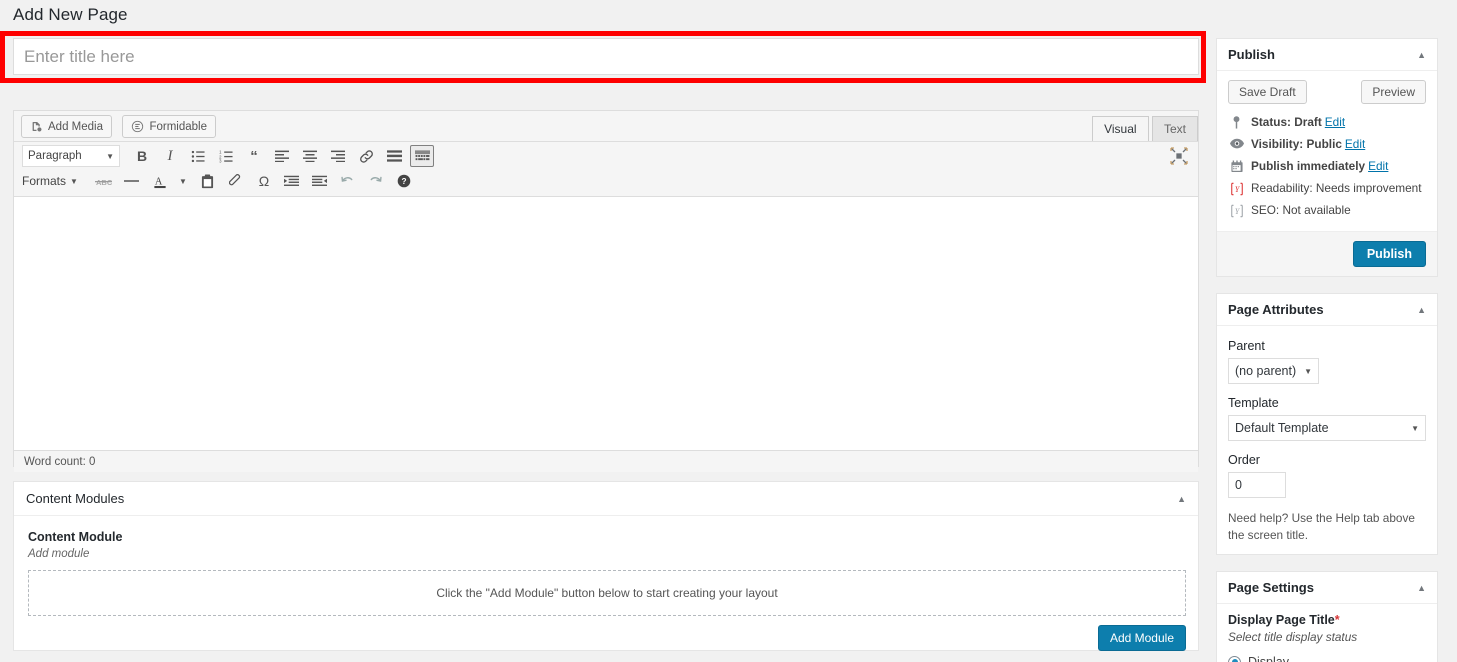  I want to click on visibility-value: Public, so click(1324, 144).